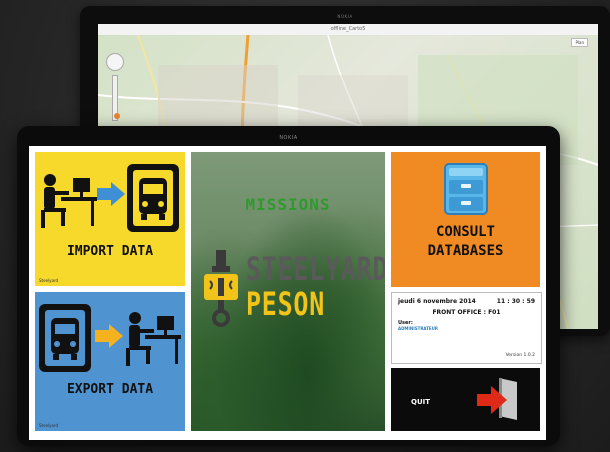  What do you see at coordinates (418, 328) in the screenshot?
I see `user-value: ADMINISTRATEUR` at bounding box center [418, 328].